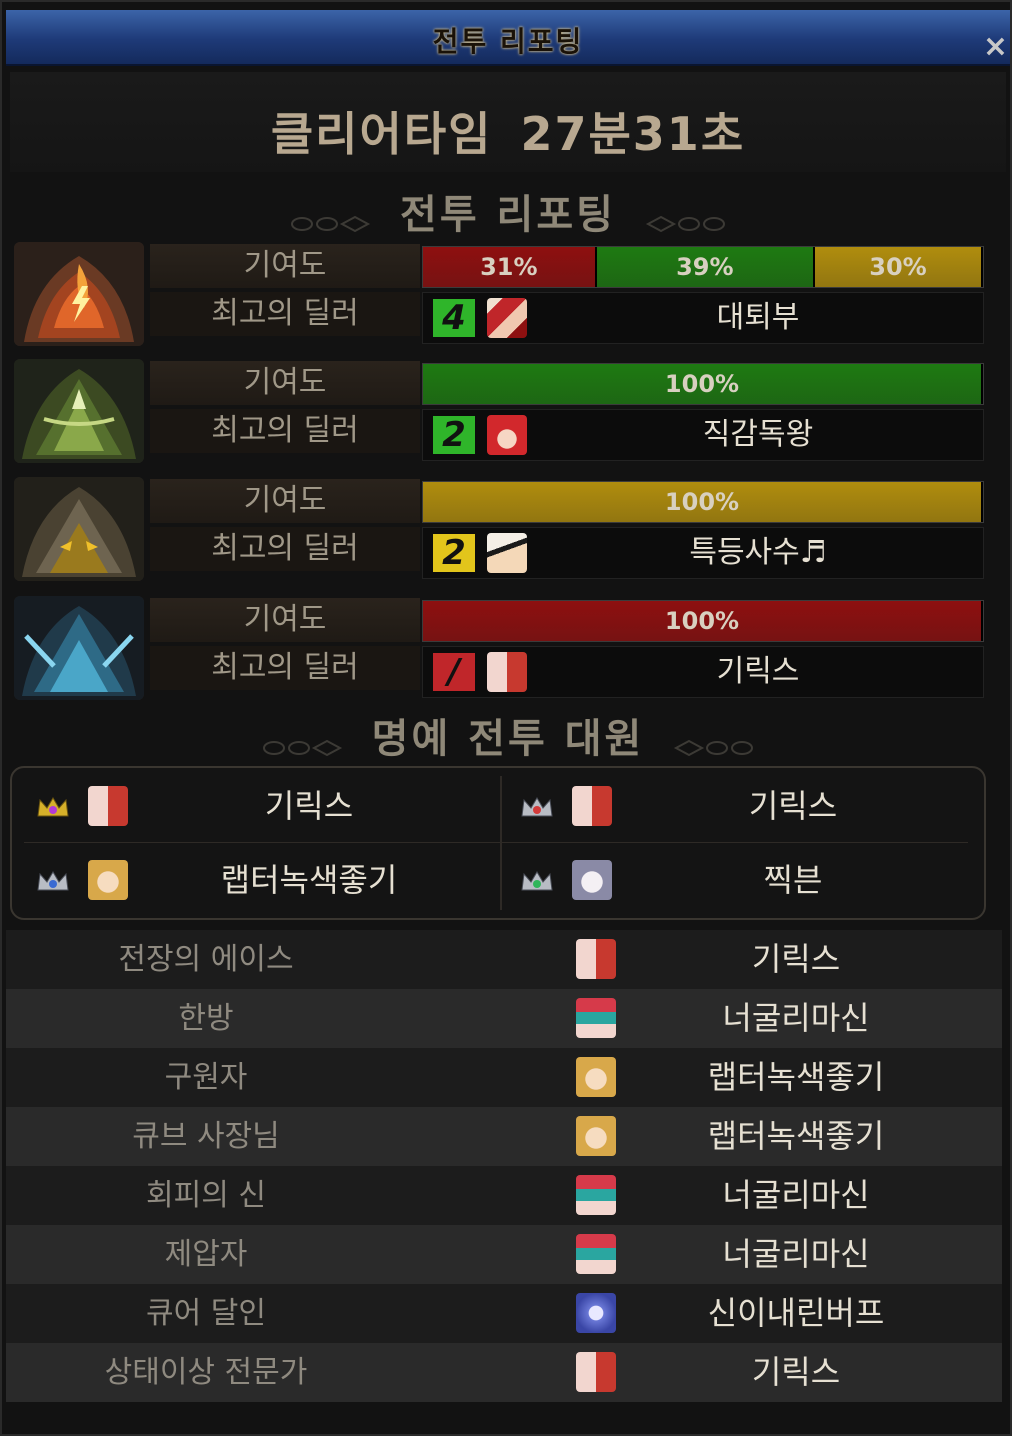 The height and width of the screenshot is (1436, 1012). Describe the element at coordinates (206, 1313) in the screenshot. I see `award-title: 큐어 달인` at that location.